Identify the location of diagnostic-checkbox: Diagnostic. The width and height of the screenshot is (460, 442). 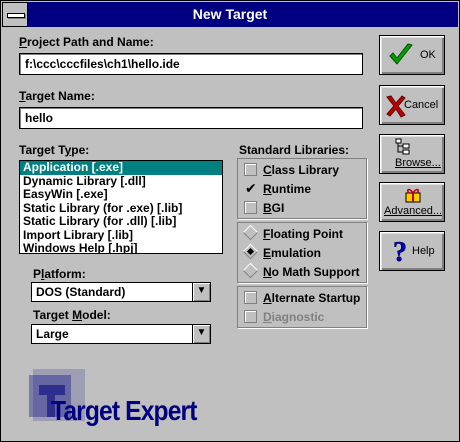
(284, 317).